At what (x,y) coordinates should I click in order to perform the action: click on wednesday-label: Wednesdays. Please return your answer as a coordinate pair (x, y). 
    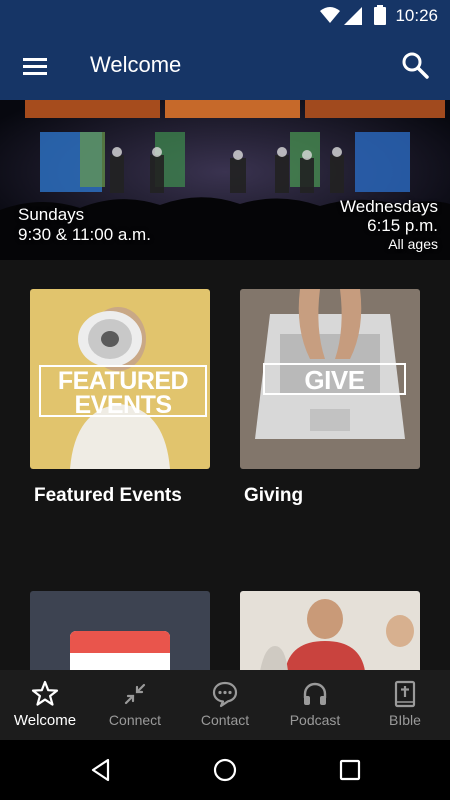
    Looking at the image, I should click on (389, 206).